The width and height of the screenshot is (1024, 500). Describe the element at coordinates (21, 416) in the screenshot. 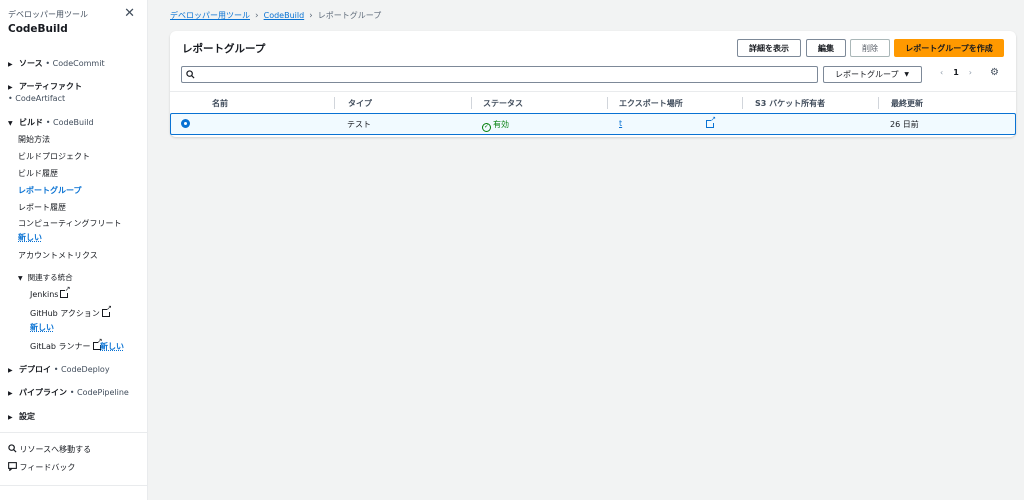

I see `sidebar-section-settings: ▶ 設定` at that location.